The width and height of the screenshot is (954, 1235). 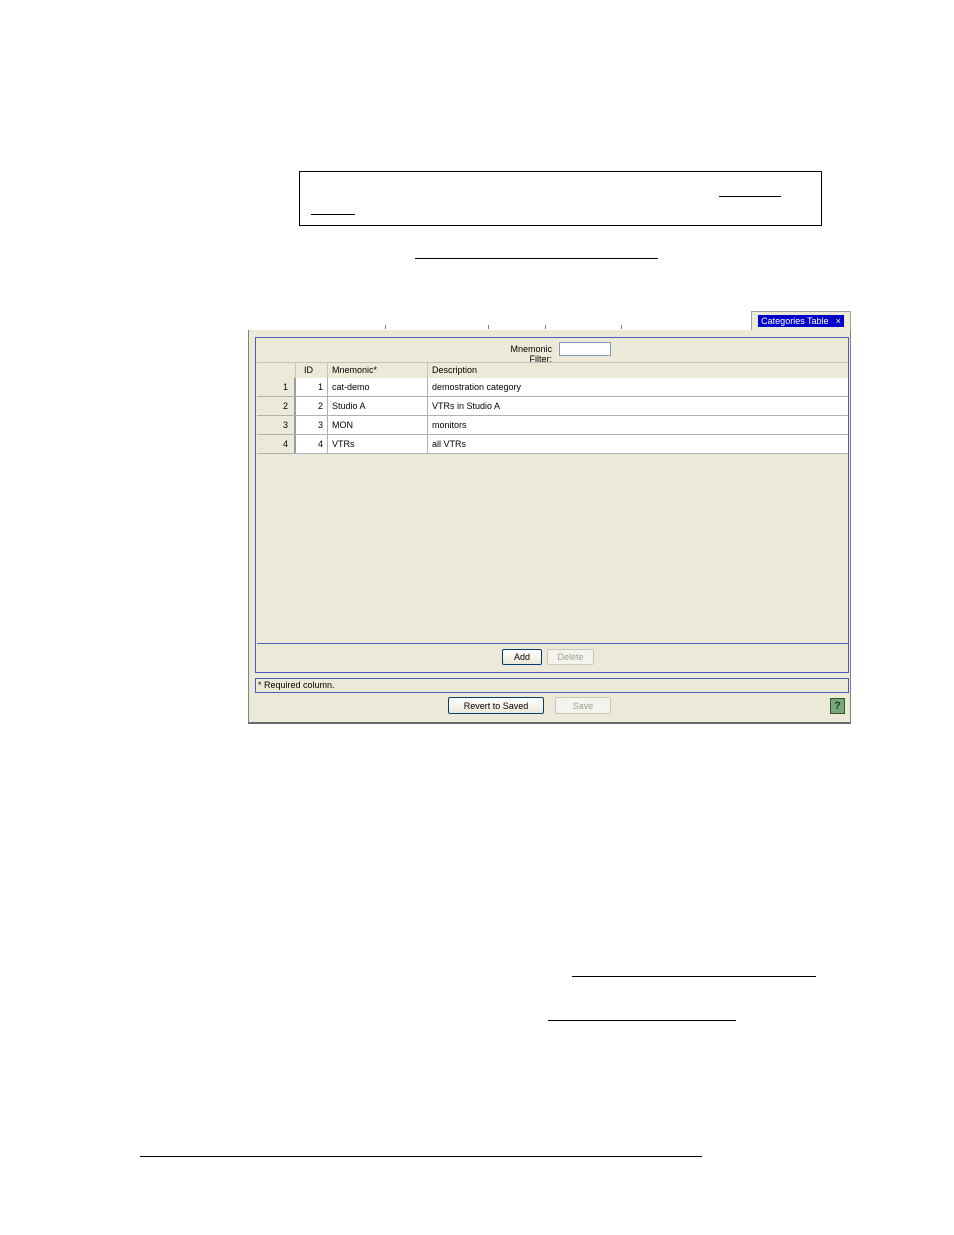 What do you see at coordinates (312, 444) in the screenshot?
I see `cell-id: 4` at bounding box center [312, 444].